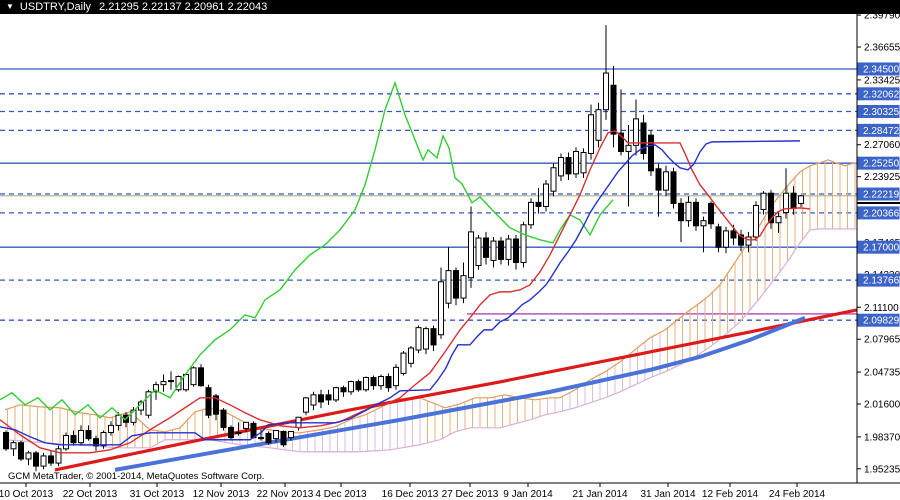  What do you see at coordinates (797, 494) in the screenshot?
I see `date-tick-label: 24 Feb 2014` at bounding box center [797, 494].